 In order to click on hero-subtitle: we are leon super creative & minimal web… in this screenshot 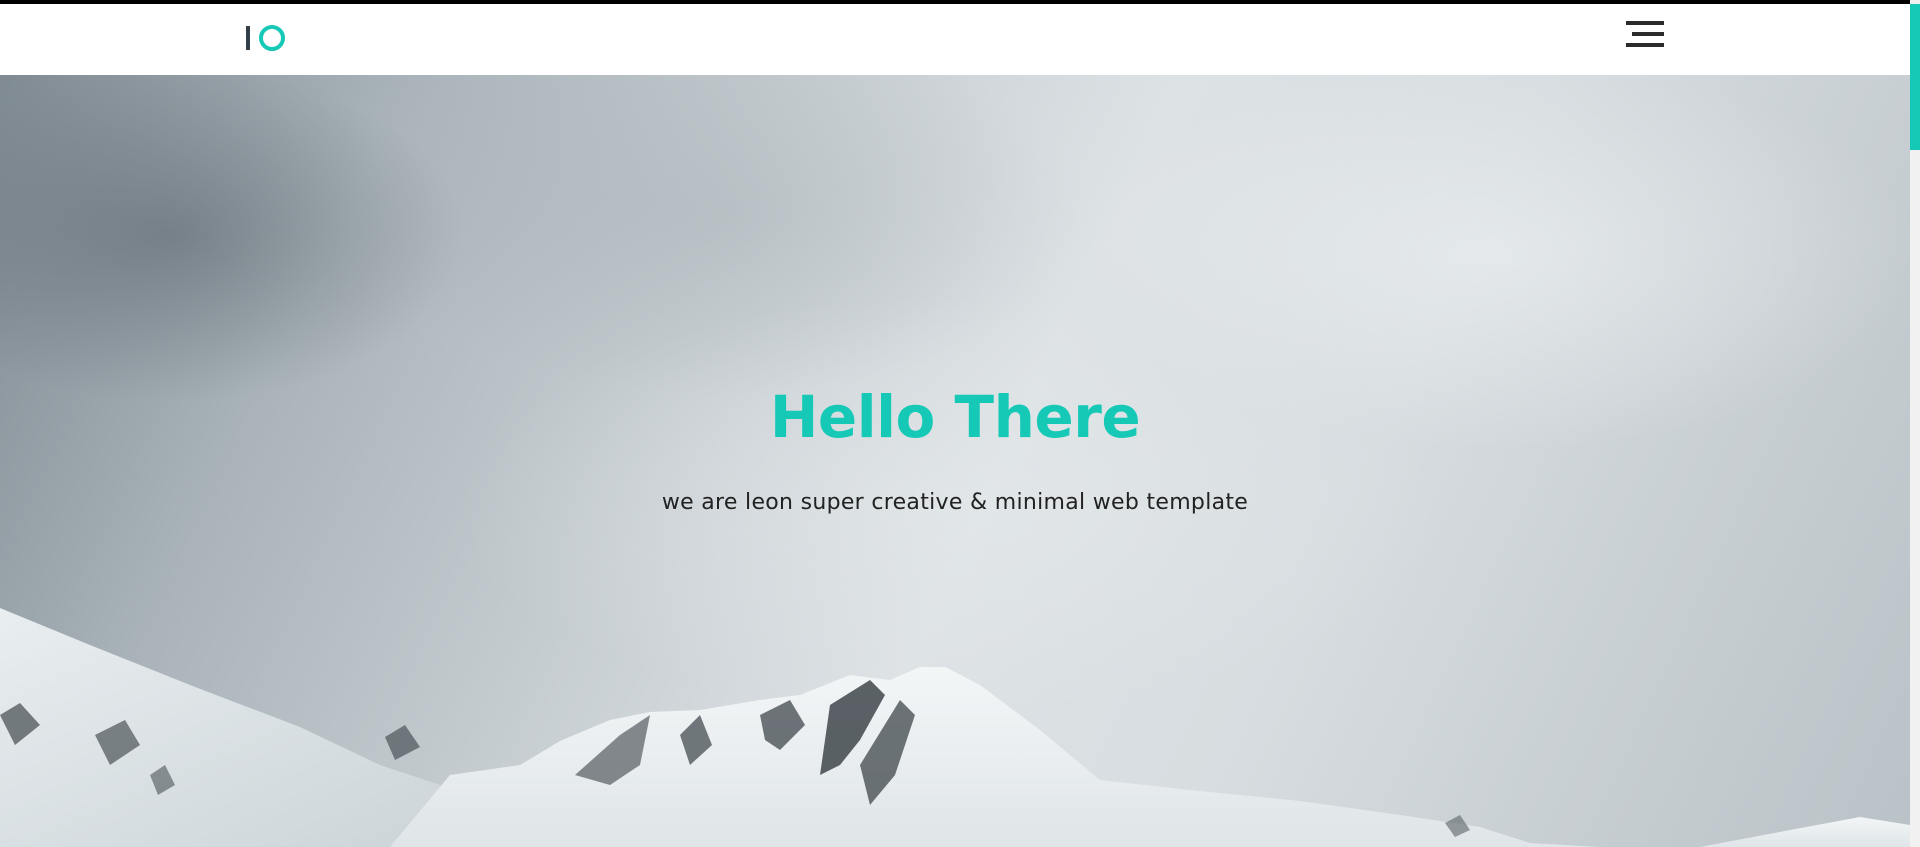, I will do `click(955, 502)`.